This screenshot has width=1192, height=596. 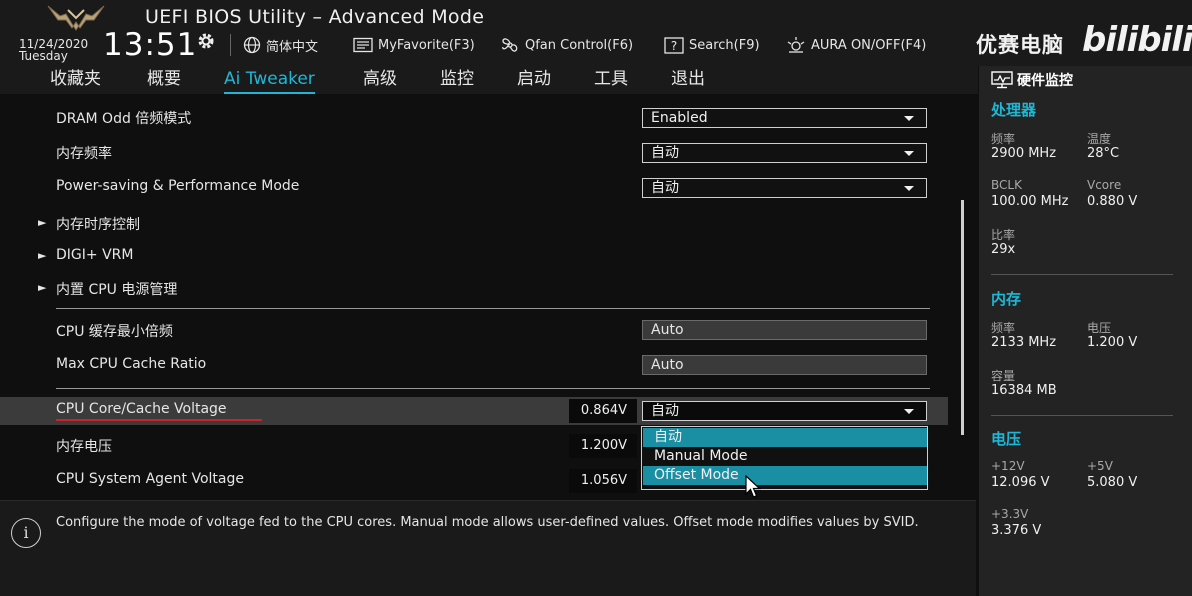 I want to click on bclk-label: BCLK, so click(x=1006, y=185).